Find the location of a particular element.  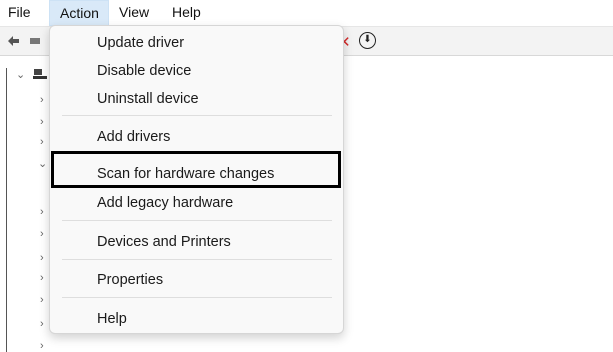

menu-item-add-legacy-hardware: Add legacy hardware is located at coordinates (165, 203).